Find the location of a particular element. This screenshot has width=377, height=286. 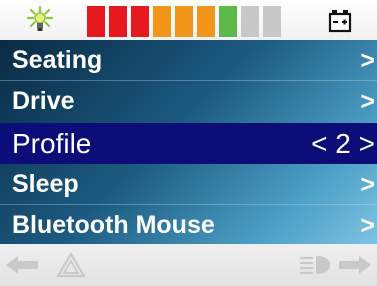

status-bar is located at coordinates (188, 20).